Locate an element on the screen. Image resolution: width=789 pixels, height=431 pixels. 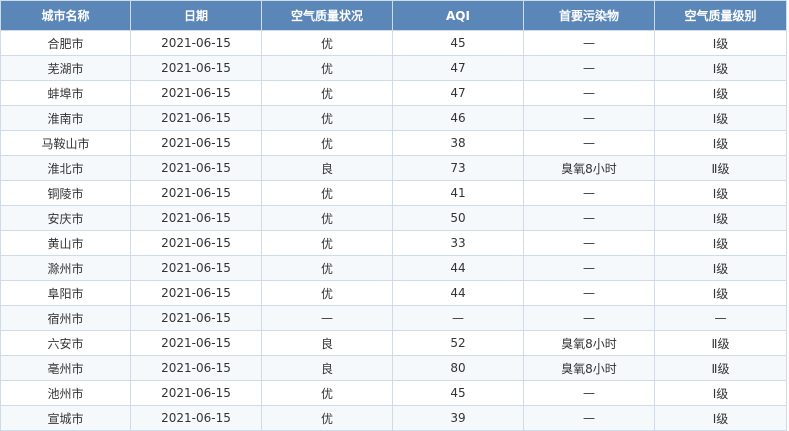
table-row: 芜湖市 2021-06-15 优 47— Ⅰ级 is located at coordinates (393, 68).